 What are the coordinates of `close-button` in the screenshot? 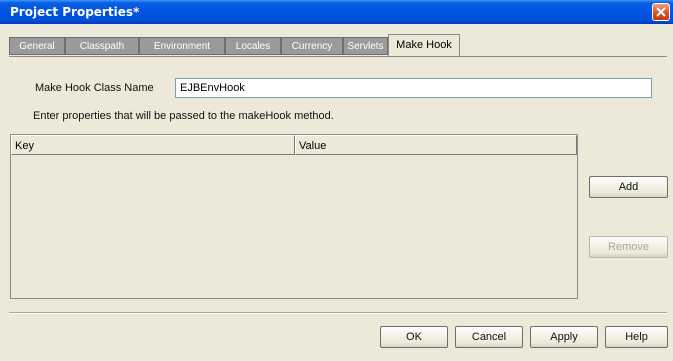 It's located at (661, 12).